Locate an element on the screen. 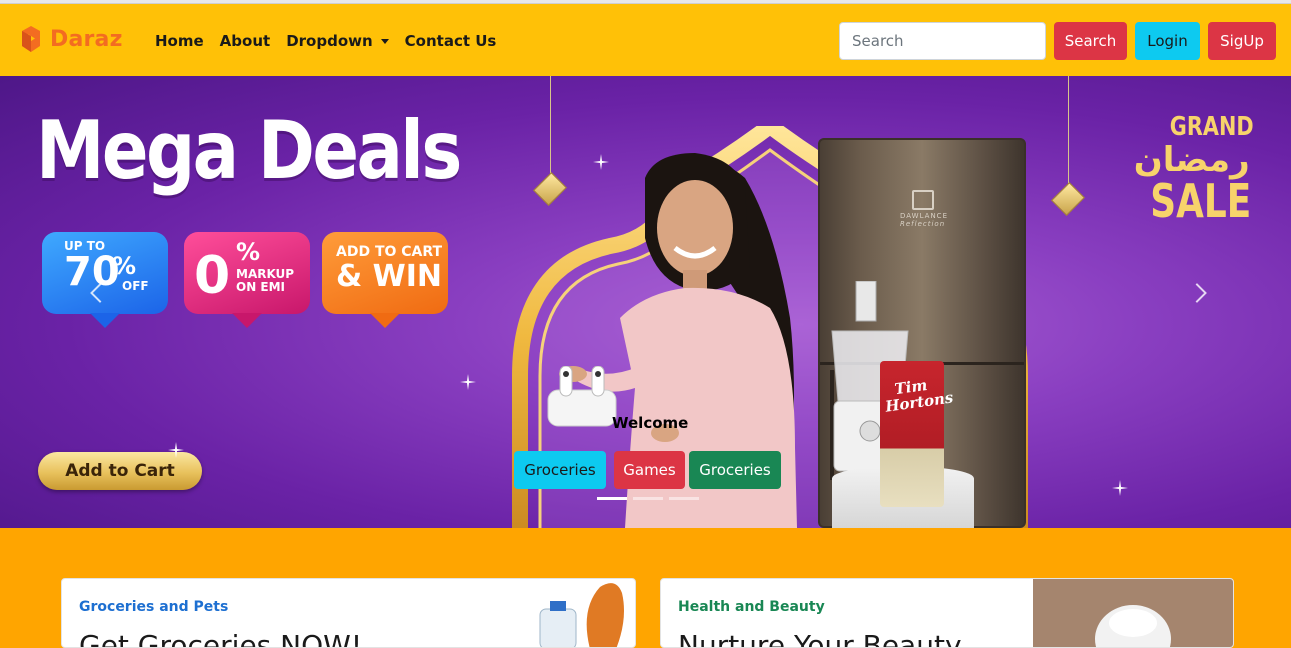 The height and width of the screenshot is (648, 1291). card-heading: Nurture Your Beauty is located at coordinates (820, 638).